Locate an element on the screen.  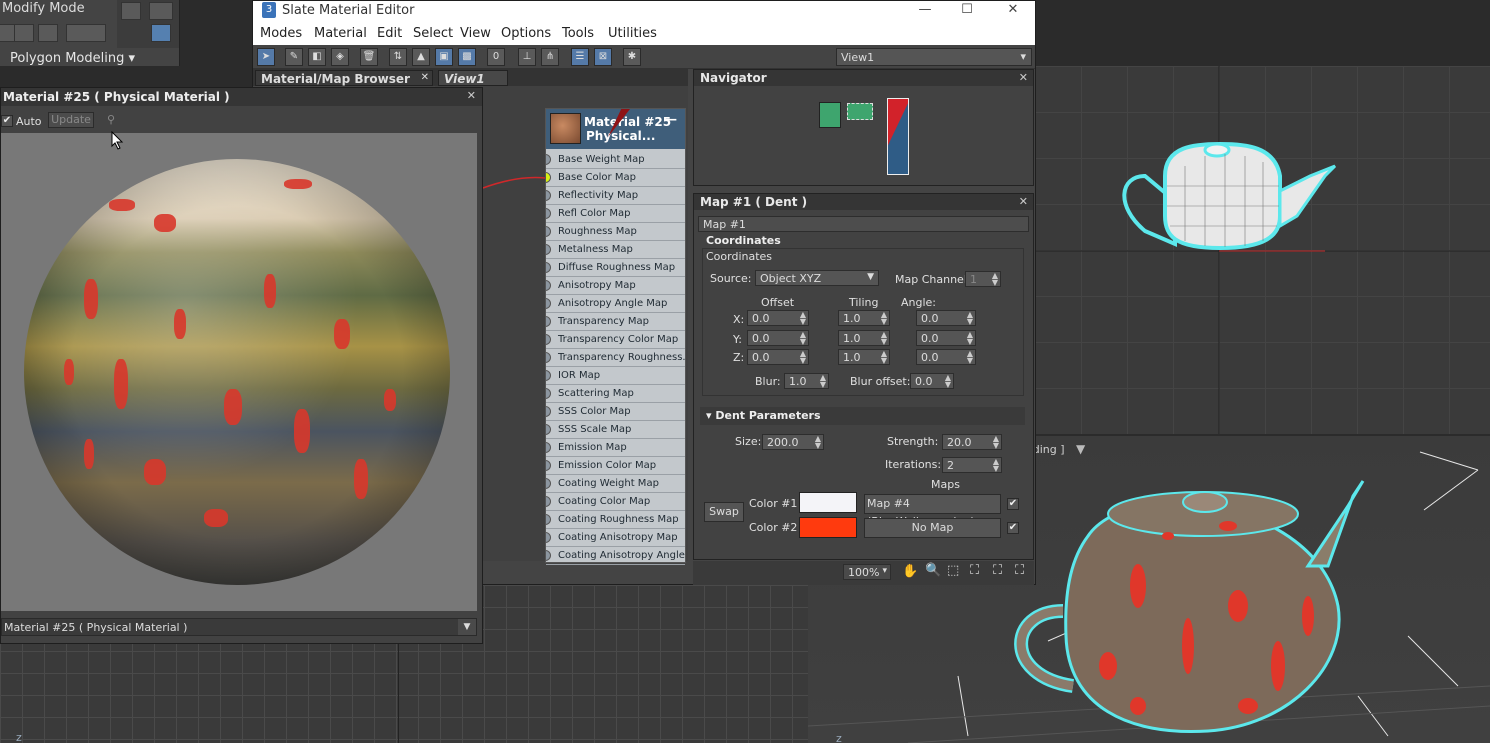
node-slot: Diffuse Roughness Map is located at coordinates (615, 268).